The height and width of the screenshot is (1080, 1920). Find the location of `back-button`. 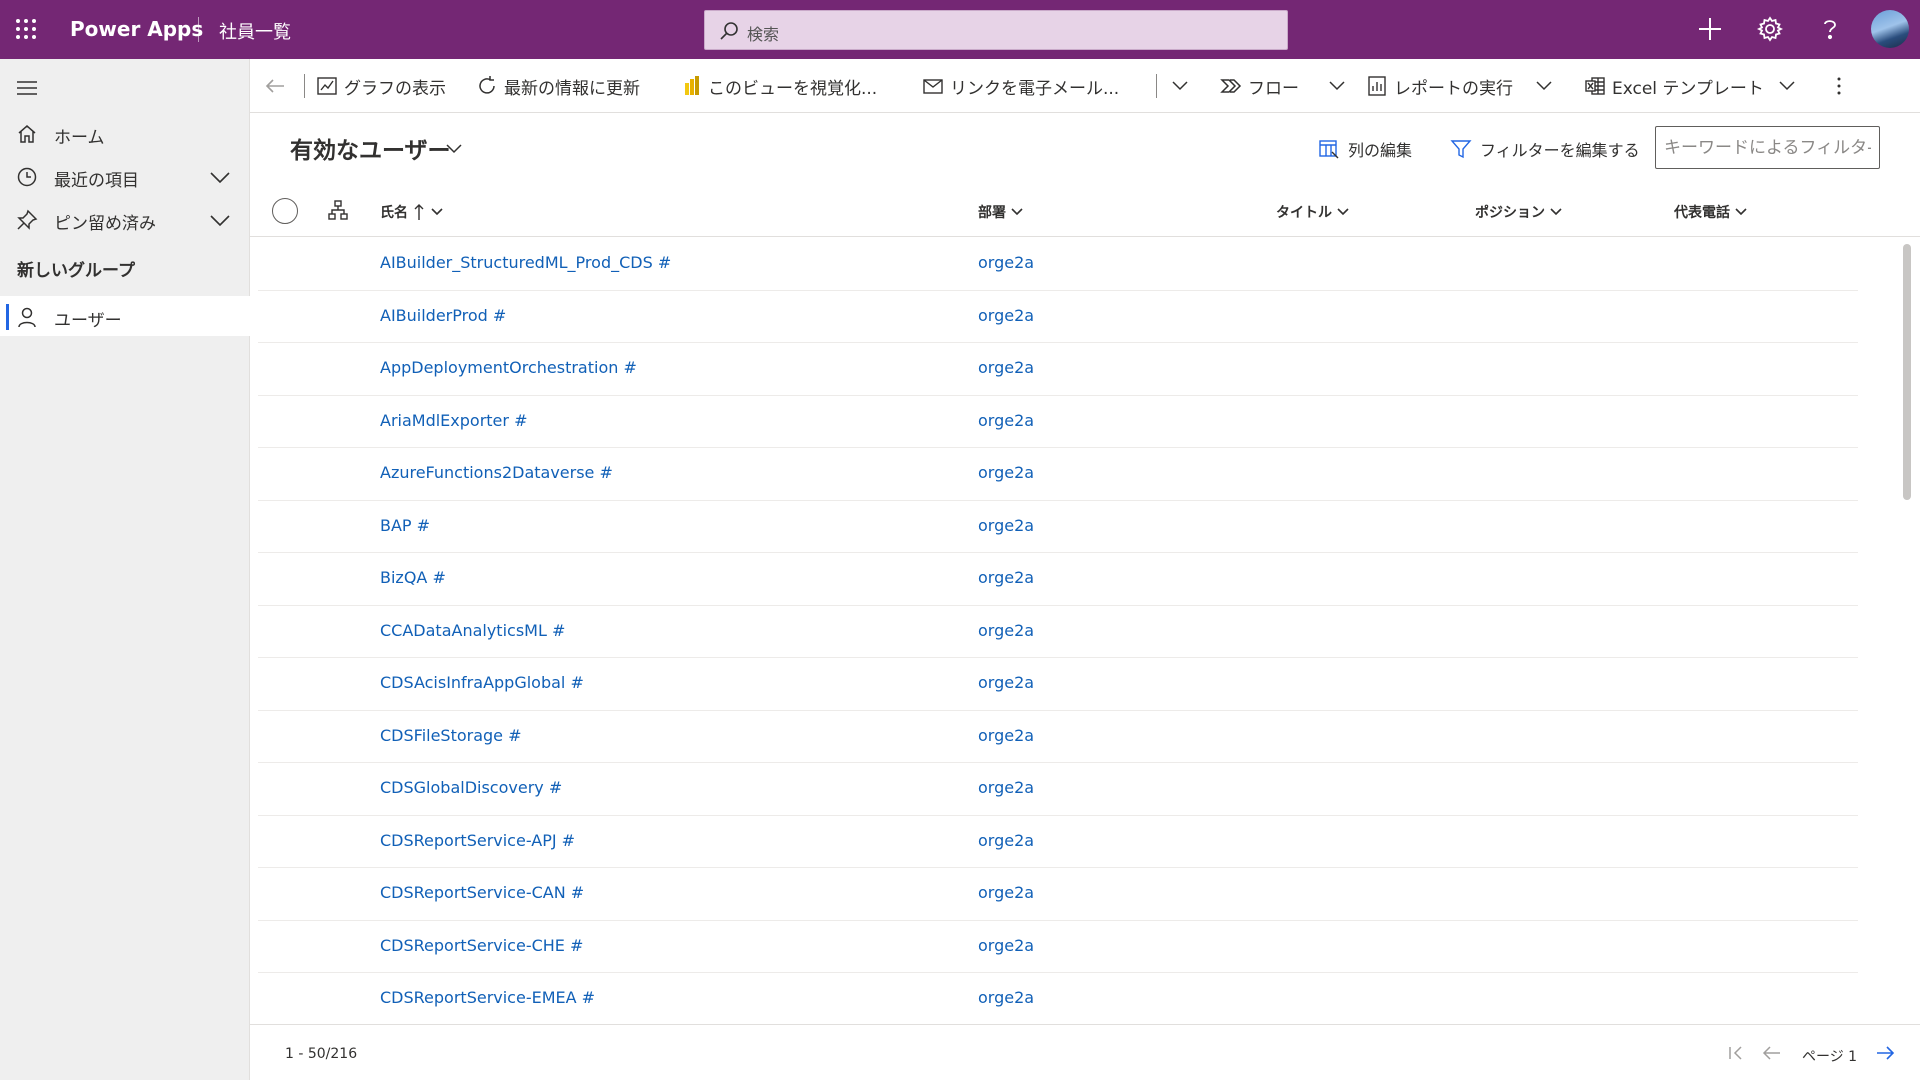

back-button is located at coordinates (278, 86).